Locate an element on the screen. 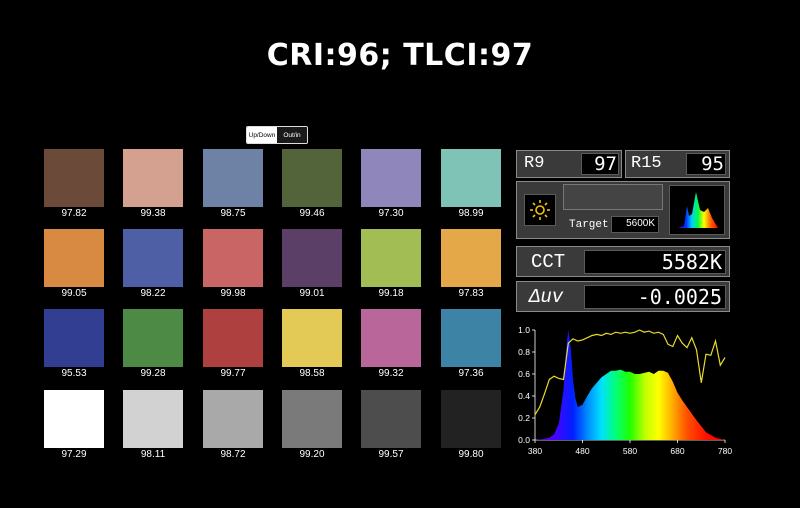 This screenshot has height=508, width=800. swatch-value: 99.46 is located at coordinates (312, 213).